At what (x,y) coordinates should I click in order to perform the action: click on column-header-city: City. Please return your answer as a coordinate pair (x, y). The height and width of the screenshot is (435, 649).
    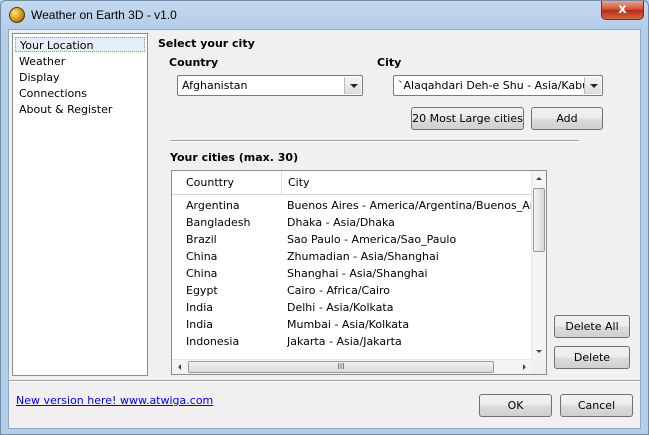
    Looking at the image, I should click on (407, 183).